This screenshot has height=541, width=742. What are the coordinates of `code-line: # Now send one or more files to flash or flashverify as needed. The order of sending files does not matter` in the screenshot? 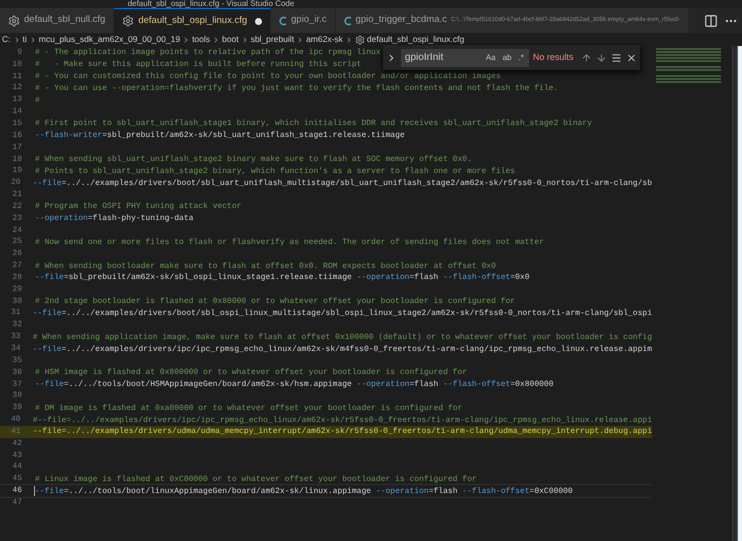 It's located at (289, 242).